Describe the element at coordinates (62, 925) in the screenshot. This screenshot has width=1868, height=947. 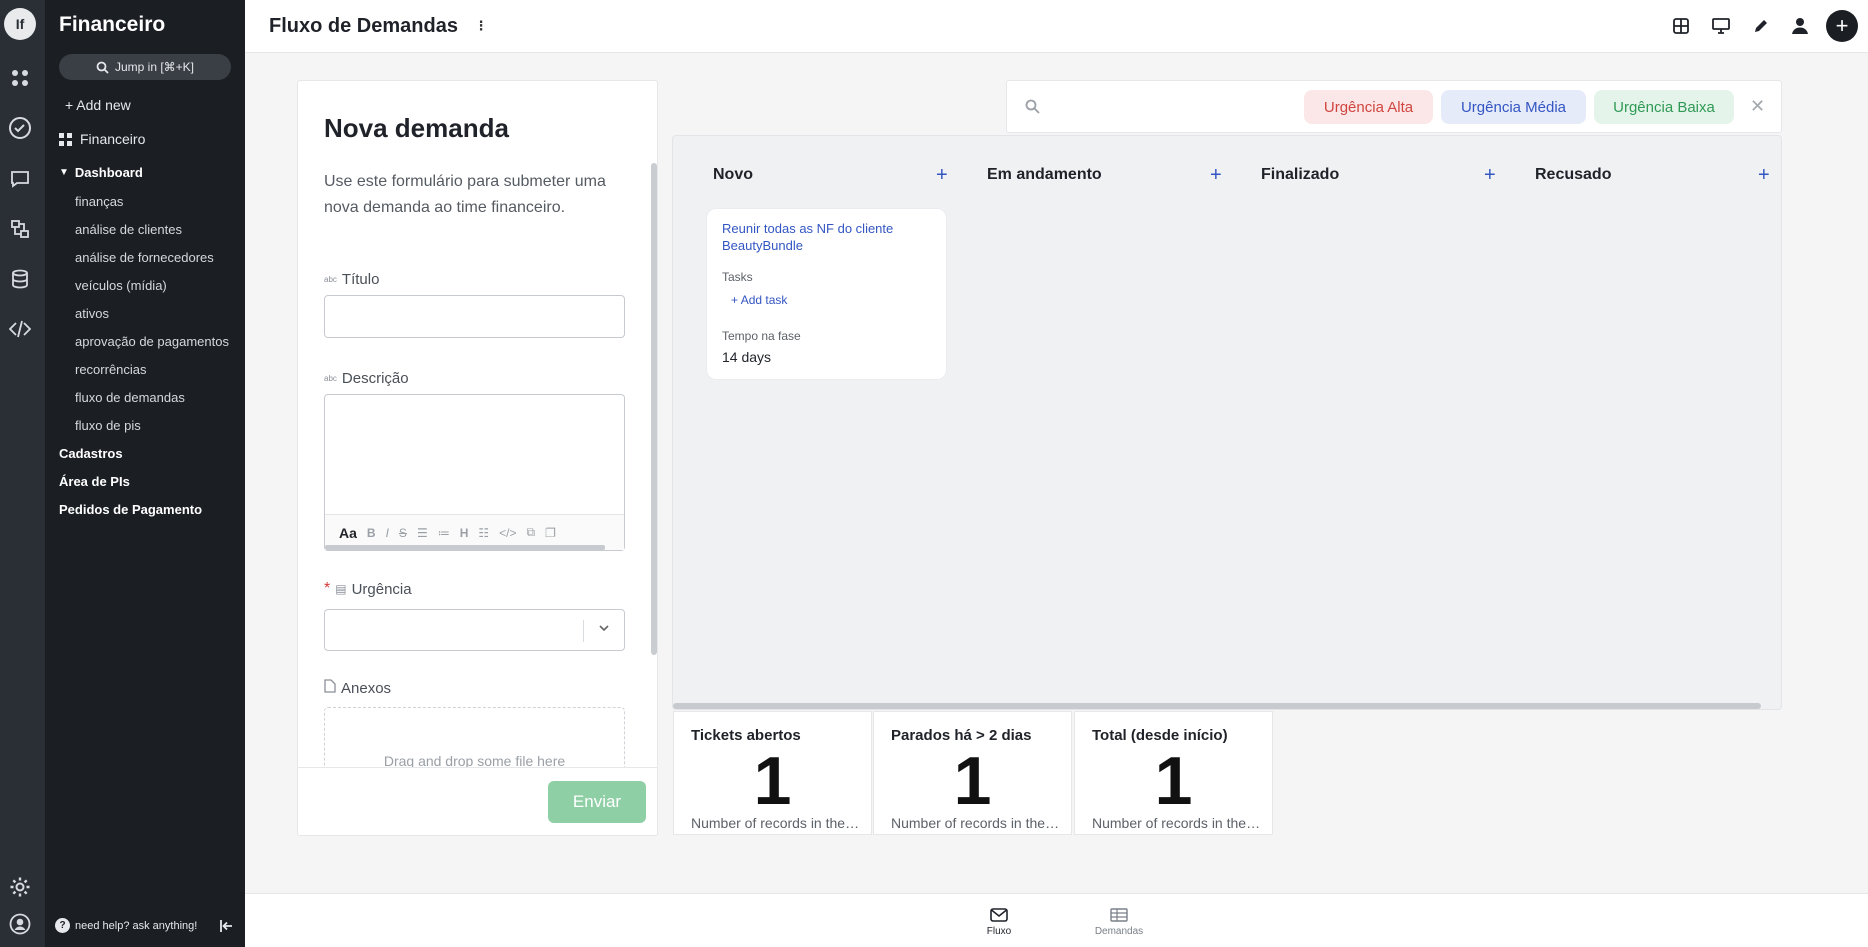
I see `help-icon: ?` at that location.